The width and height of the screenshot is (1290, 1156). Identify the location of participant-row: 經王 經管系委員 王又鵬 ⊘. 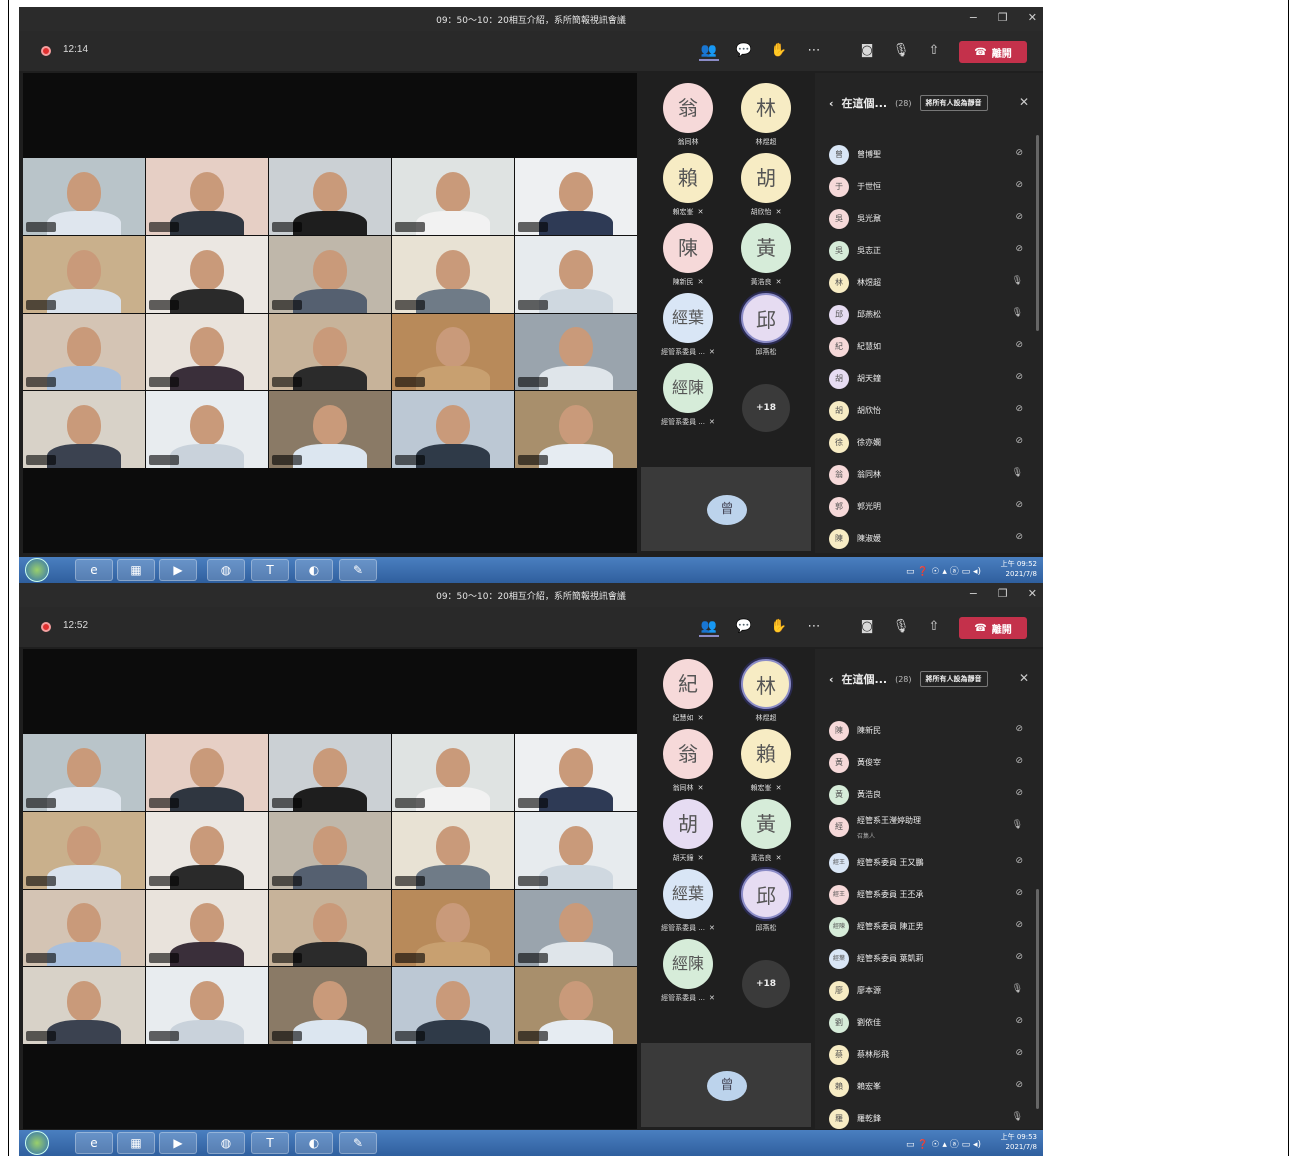
(929, 863).